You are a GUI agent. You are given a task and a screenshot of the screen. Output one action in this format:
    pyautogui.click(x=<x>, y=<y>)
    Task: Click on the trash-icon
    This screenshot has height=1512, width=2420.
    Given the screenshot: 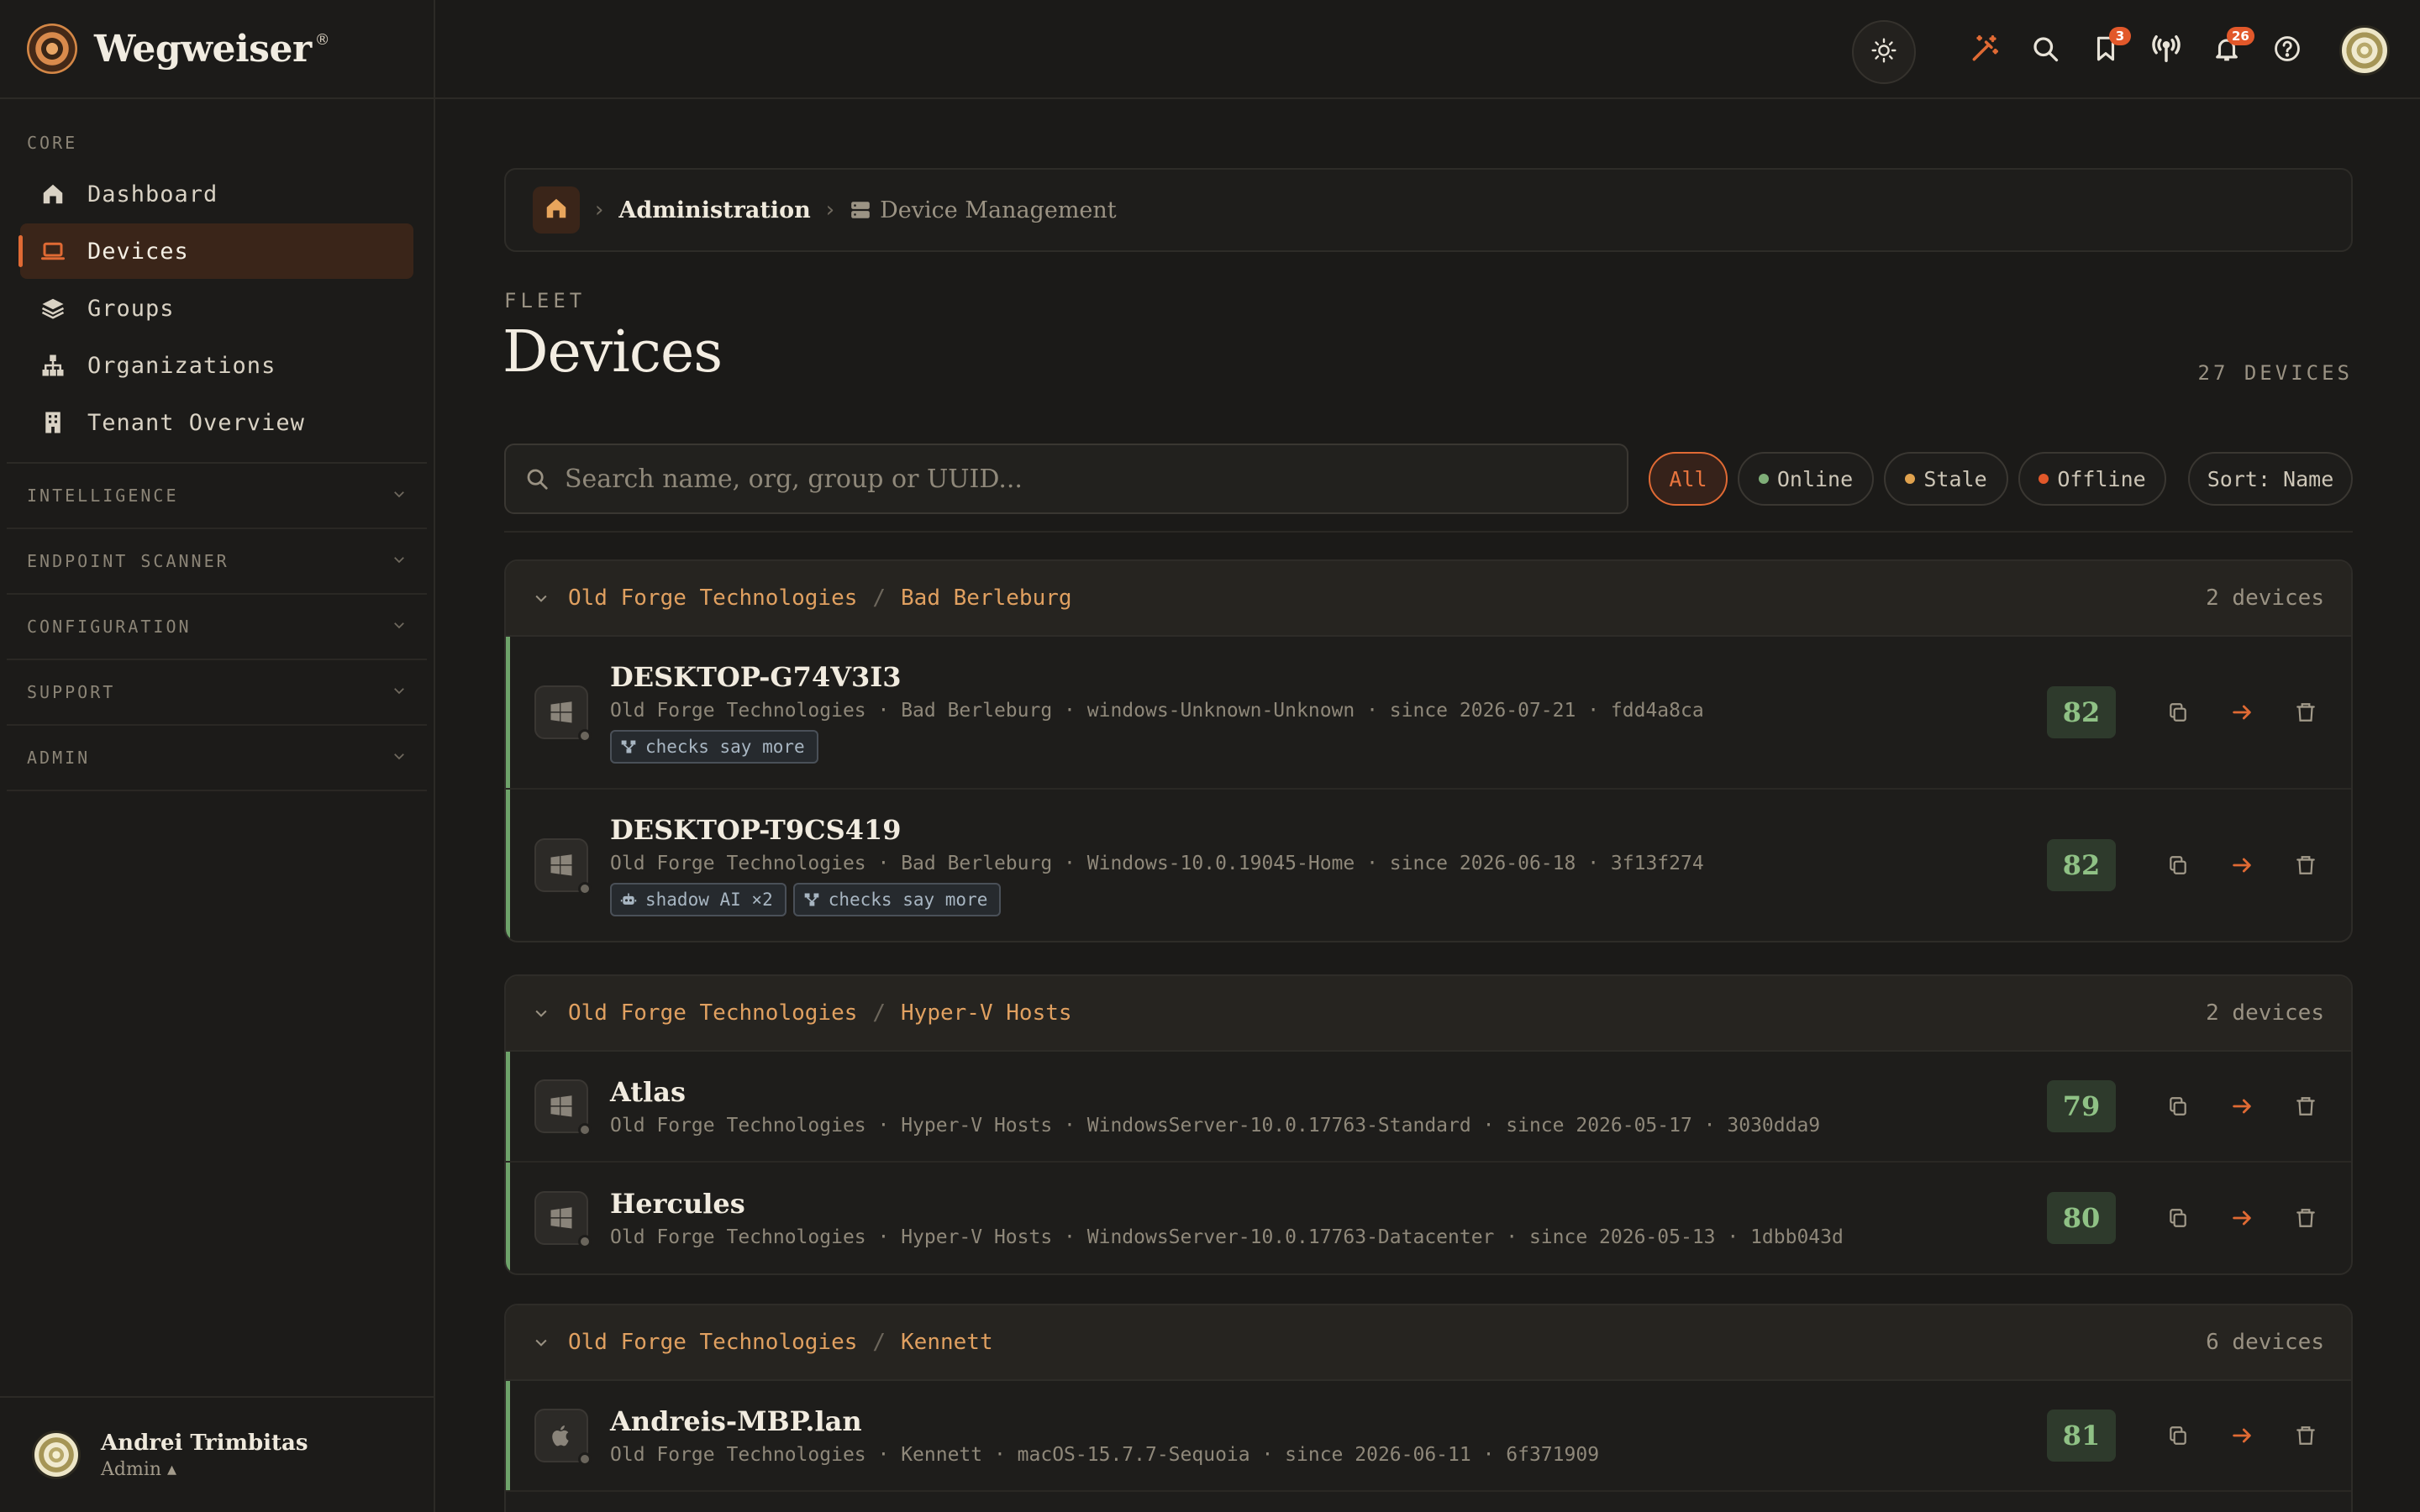 What is the action you would take?
    pyautogui.click(x=2305, y=1435)
    